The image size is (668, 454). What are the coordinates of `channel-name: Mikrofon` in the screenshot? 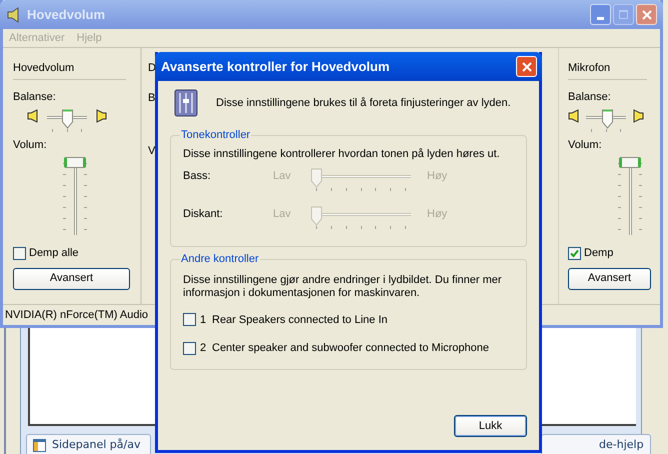 It's located at (590, 68).